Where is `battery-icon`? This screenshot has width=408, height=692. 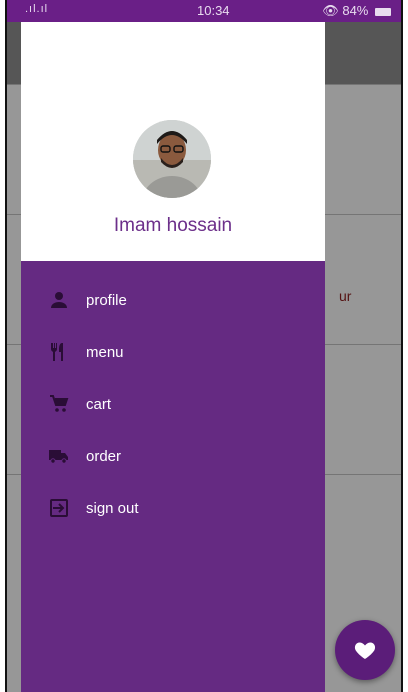 battery-icon is located at coordinates (383, 11).